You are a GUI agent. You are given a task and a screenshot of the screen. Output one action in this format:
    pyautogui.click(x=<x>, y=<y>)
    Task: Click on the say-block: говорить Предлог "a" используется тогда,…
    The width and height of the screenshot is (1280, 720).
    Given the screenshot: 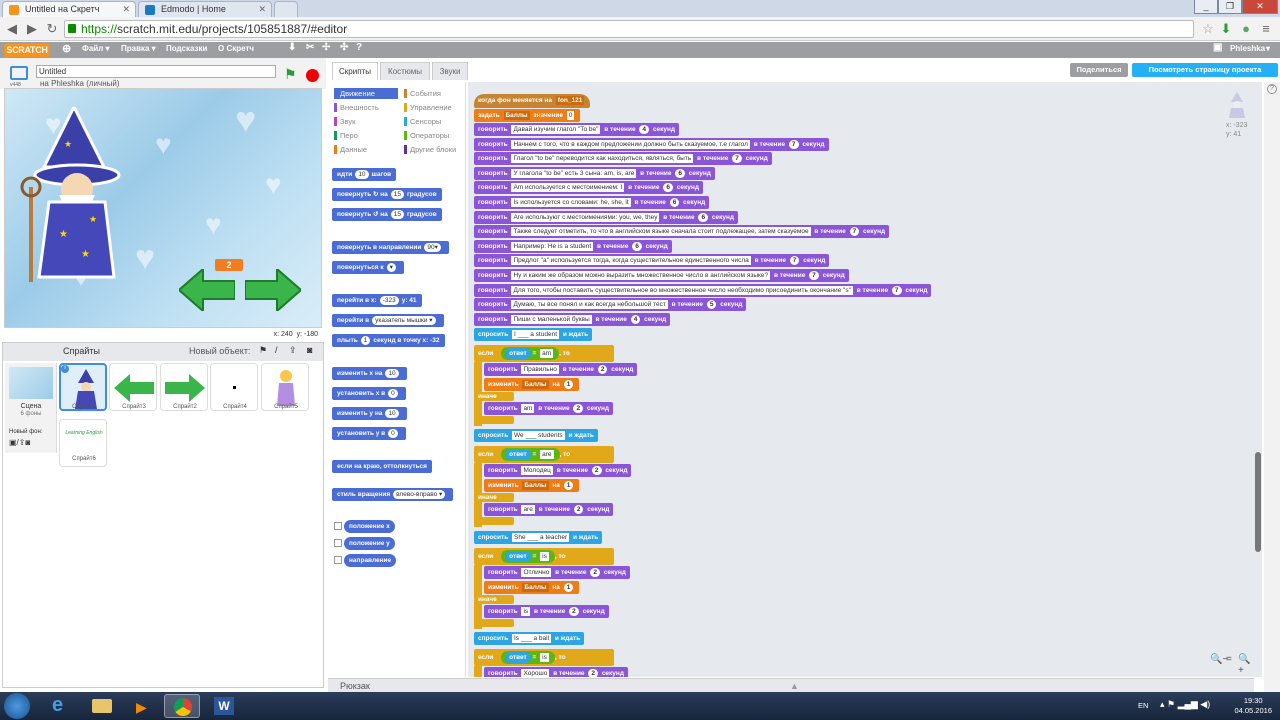 What is the action you would take?
    pyautogui.click(x=652, y=261)
    